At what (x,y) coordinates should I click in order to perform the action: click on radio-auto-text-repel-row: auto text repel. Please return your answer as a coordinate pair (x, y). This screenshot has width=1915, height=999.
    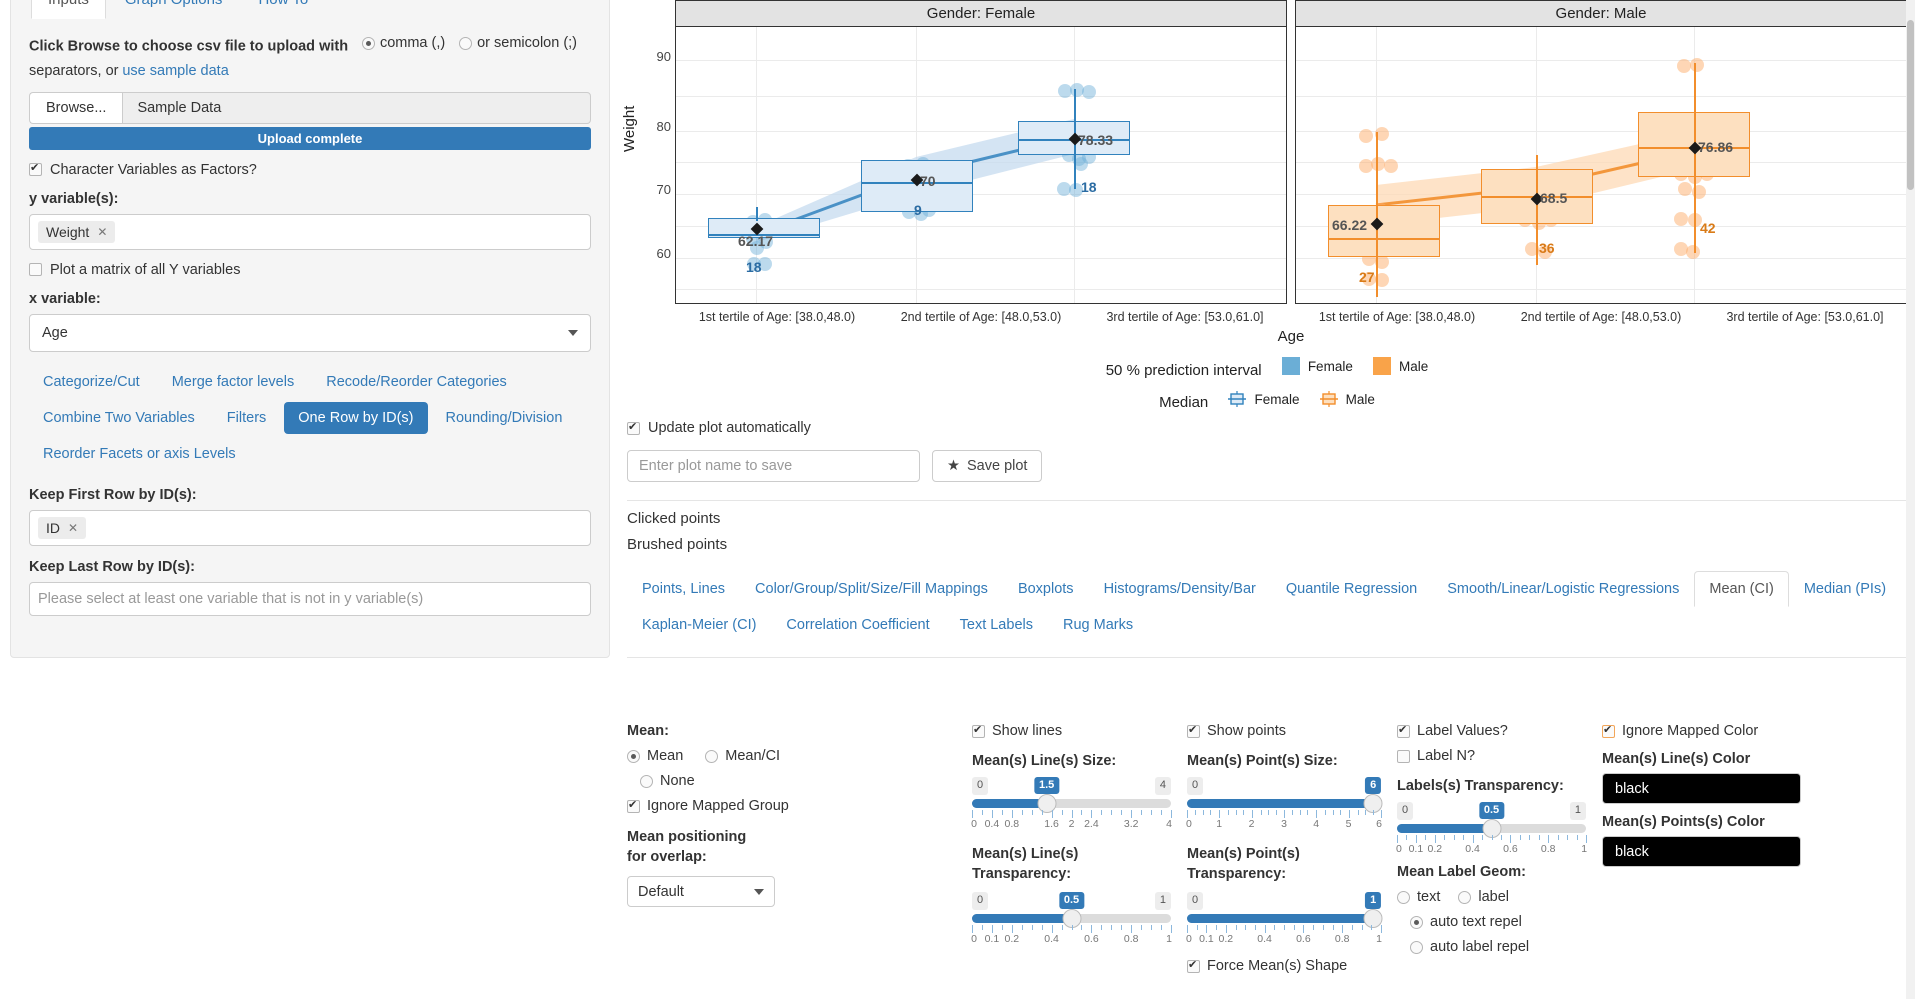
    Looking at the image, I should click on (1498, 922).